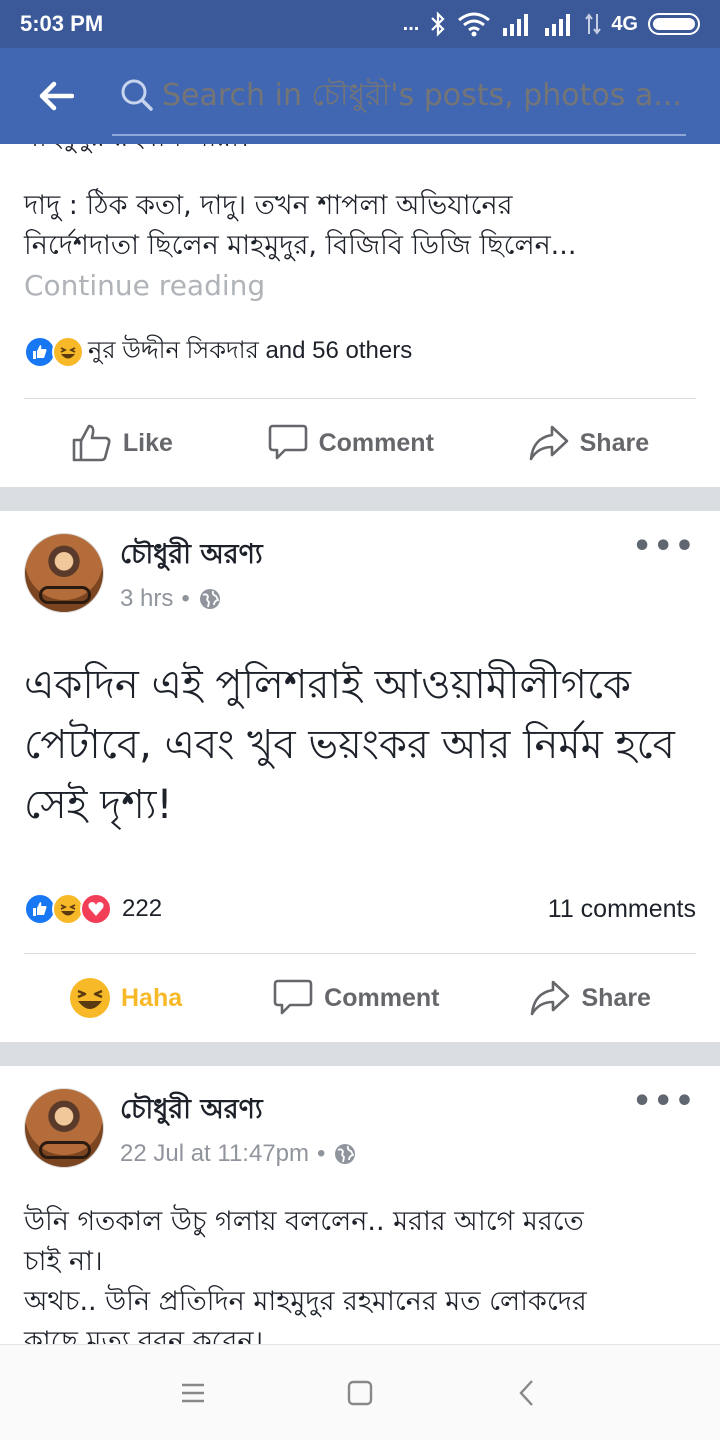  I want to click on like-button: Like, so click(122, 443).